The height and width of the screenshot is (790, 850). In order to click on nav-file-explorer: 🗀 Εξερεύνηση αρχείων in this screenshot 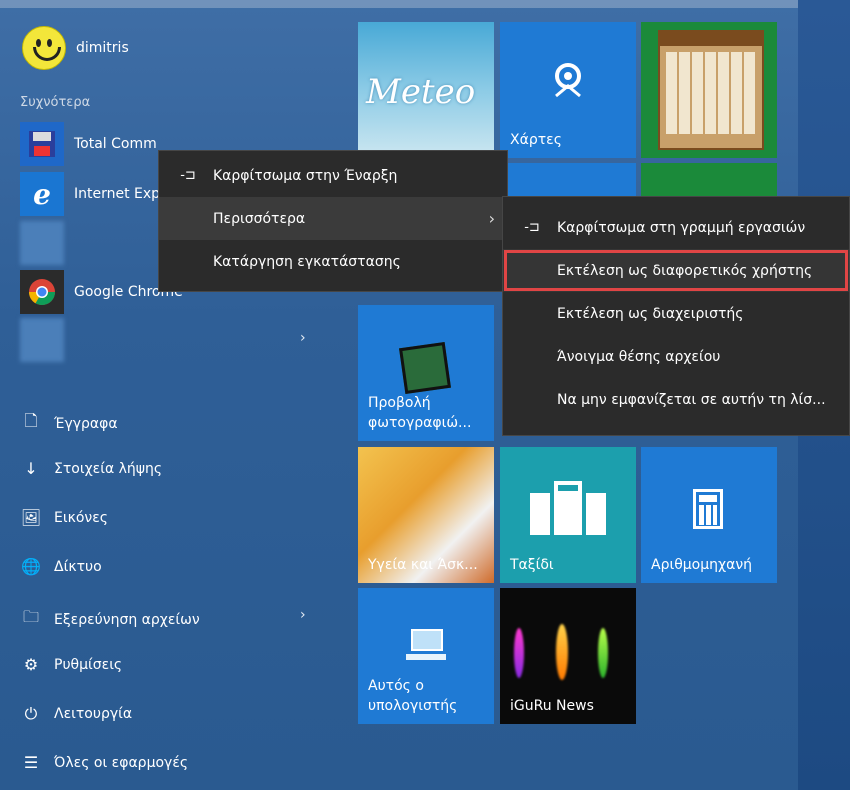, I will do `click(110, 619)`.